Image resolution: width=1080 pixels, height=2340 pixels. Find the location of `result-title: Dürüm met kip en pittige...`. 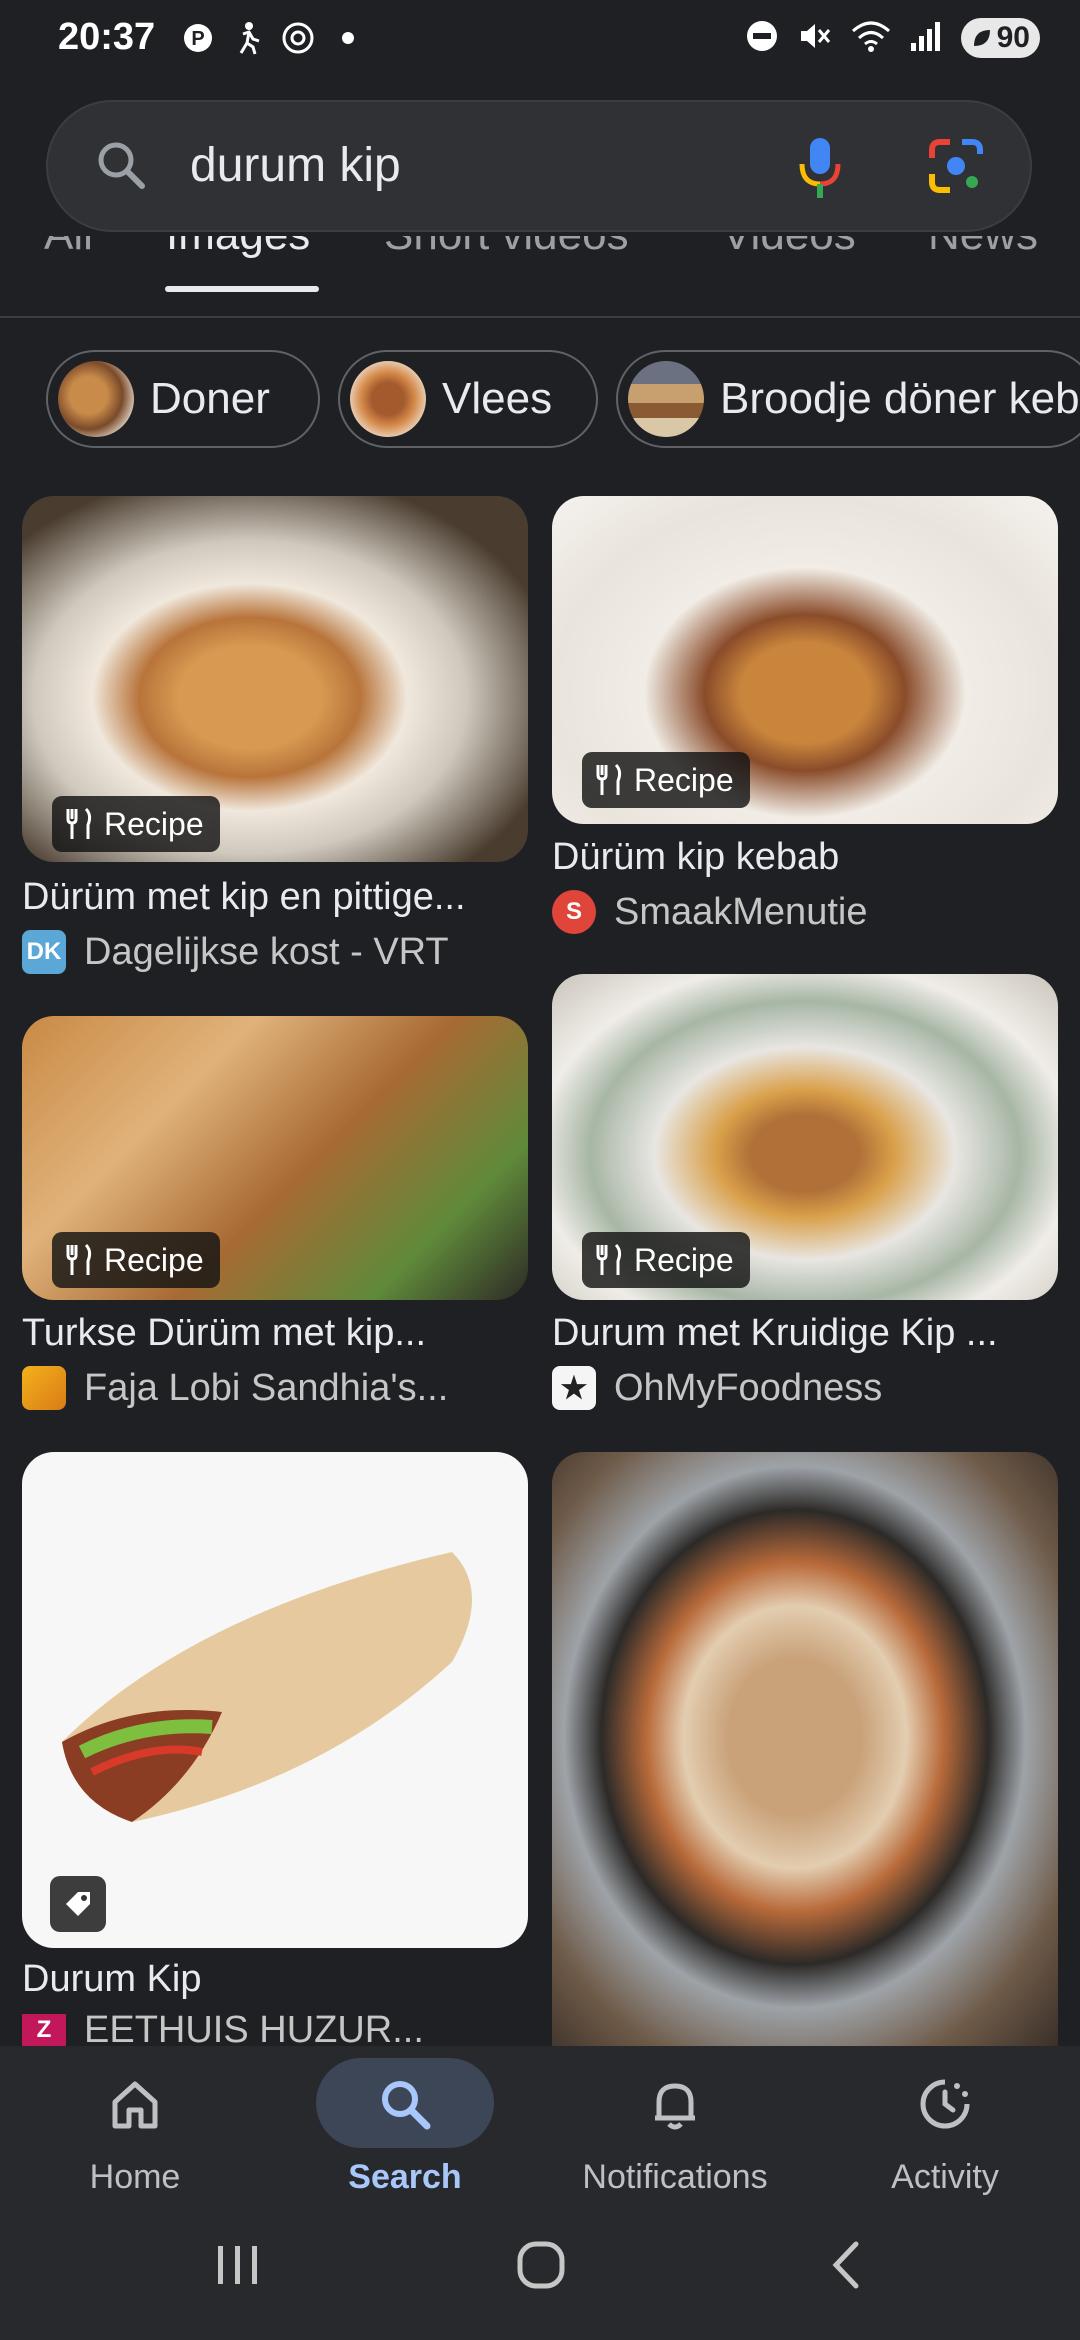

result-title: Dürüm met kip en pittige... is located at coordinates (244, 897).